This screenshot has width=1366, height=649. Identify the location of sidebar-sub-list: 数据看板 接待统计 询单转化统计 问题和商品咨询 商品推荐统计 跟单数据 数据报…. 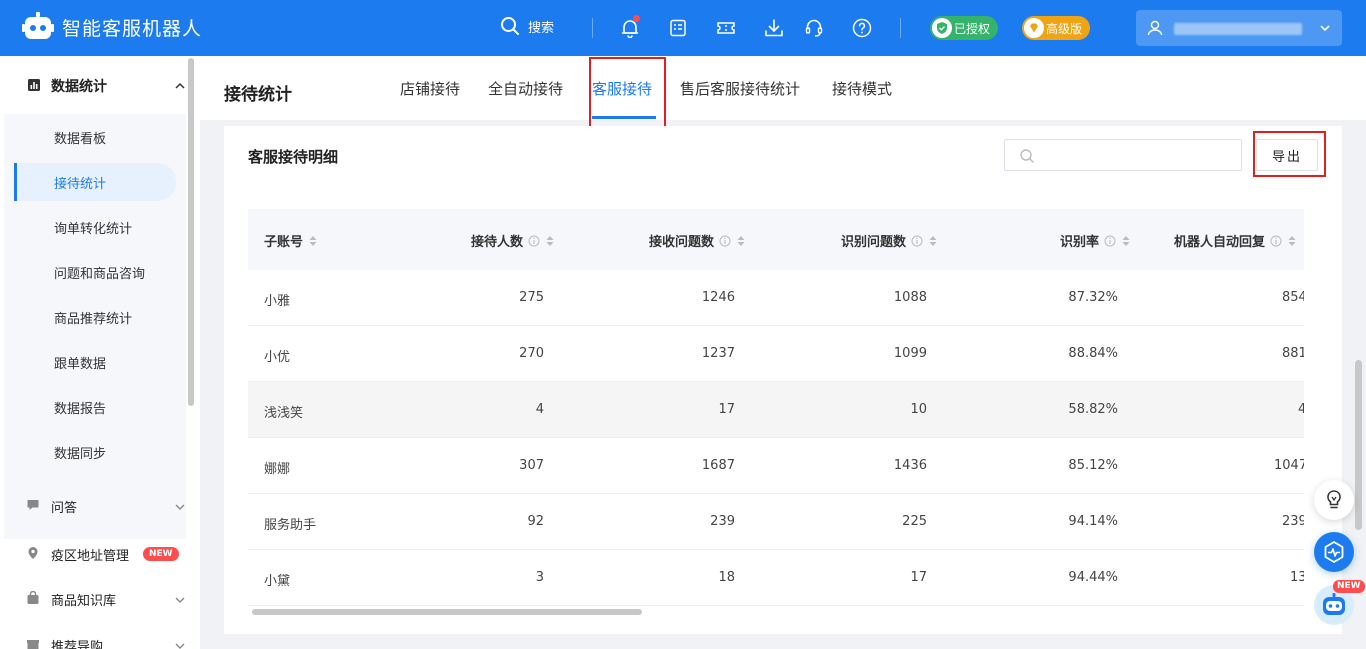
(95, 326).